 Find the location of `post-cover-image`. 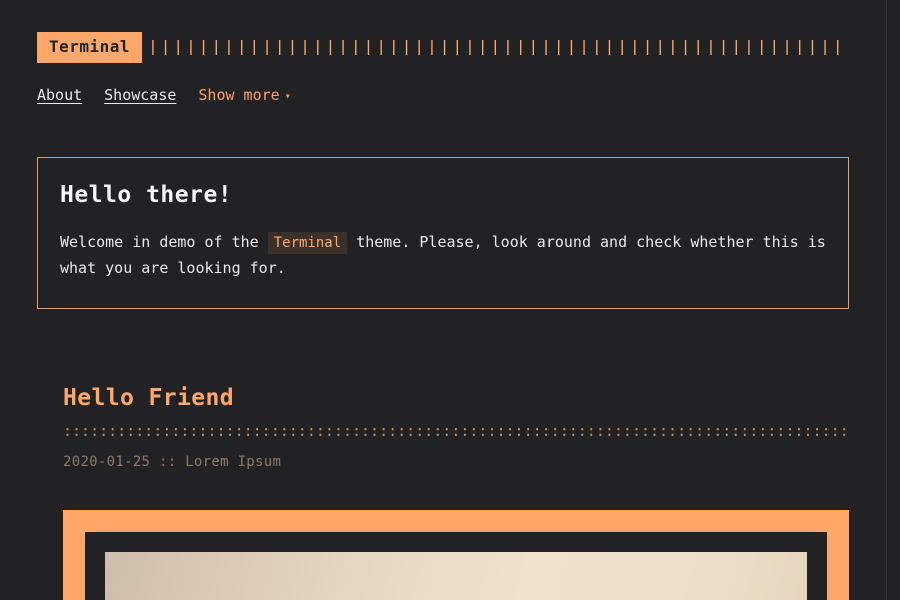

post-cover-image is located at coordinates (456, 576).